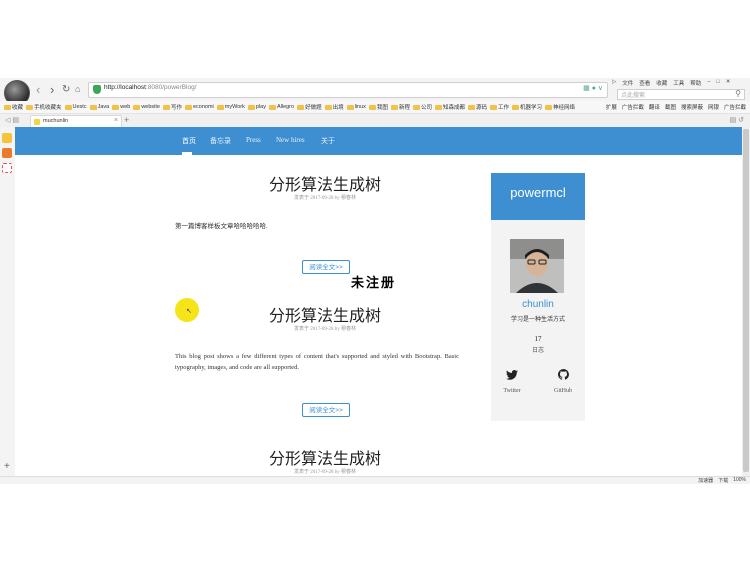 Image resolution: width=750 pixels, height=562 pixels. What do you see at coordinates (404, 108) in the screenshot?
I see `bookmark-label: 新程` at bounding box center [404, 108].